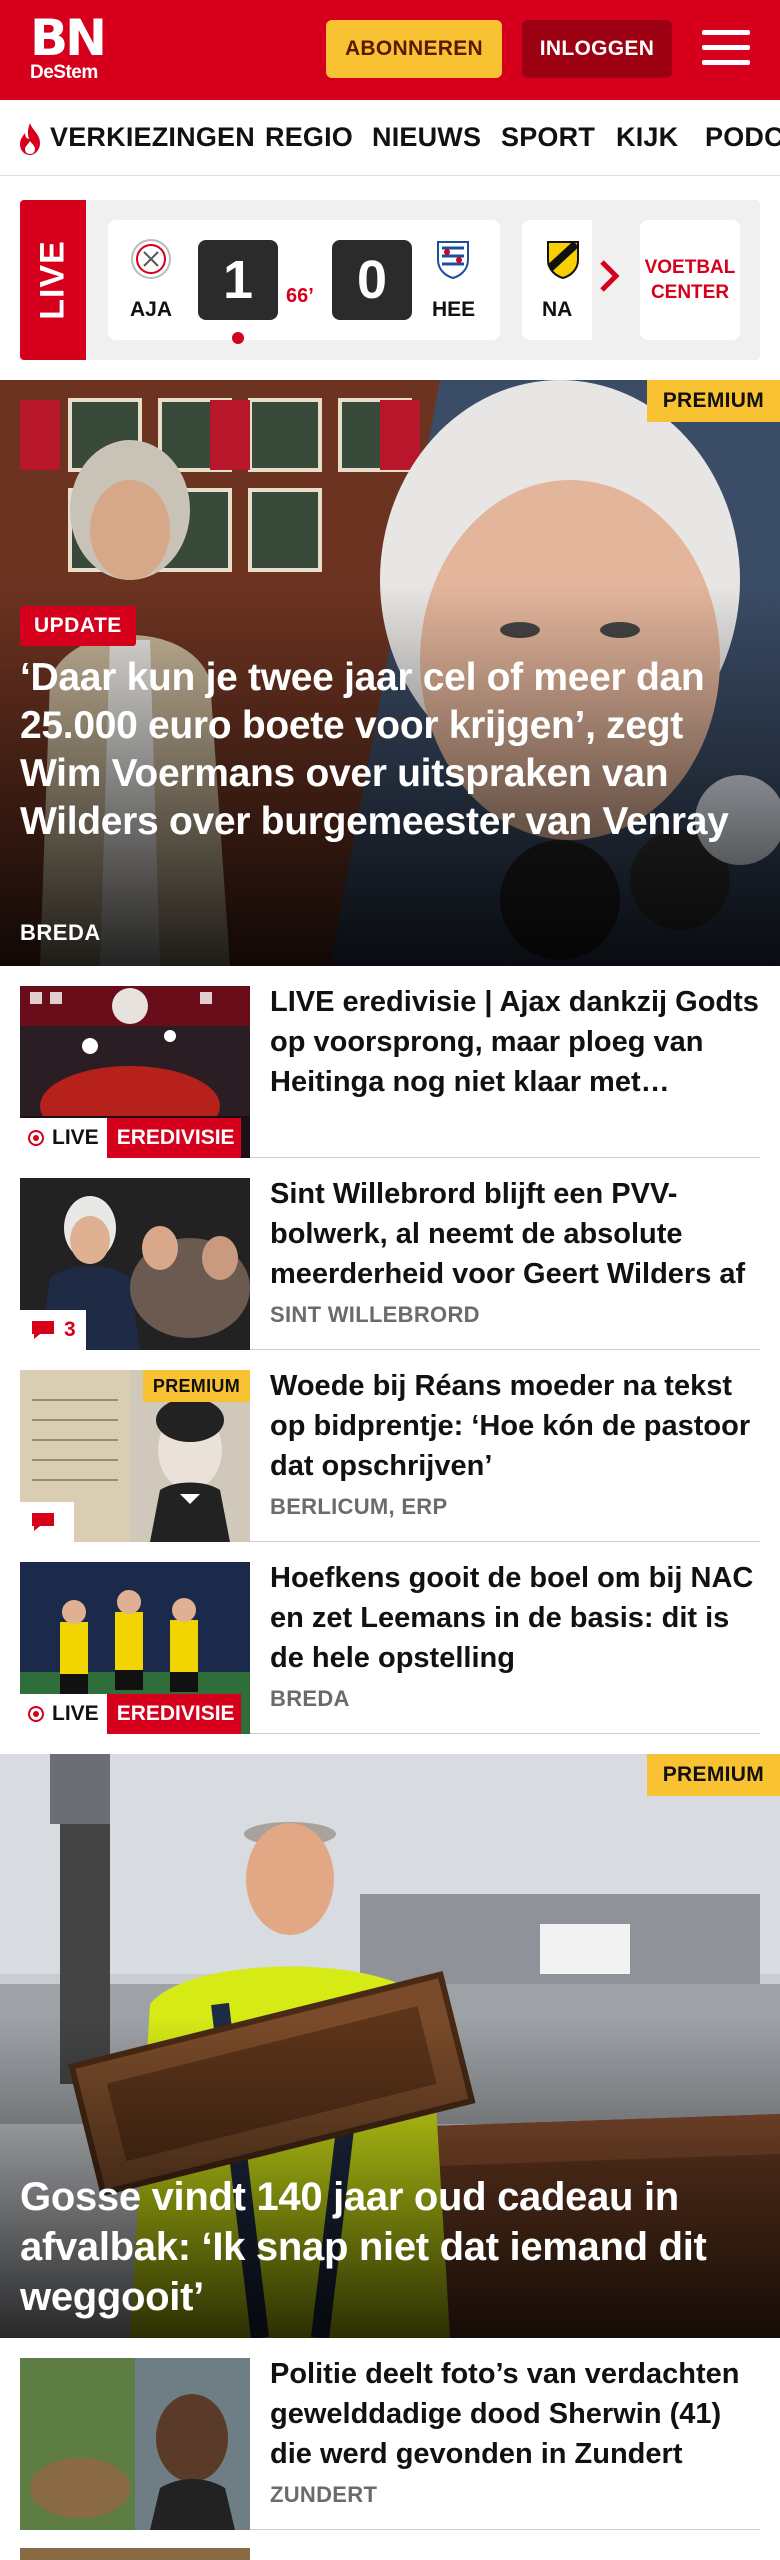 The image size is (780, 2560). Describe the element at coordinates (238, 280) in the screenshot. I see `home-score: 1` at that location.